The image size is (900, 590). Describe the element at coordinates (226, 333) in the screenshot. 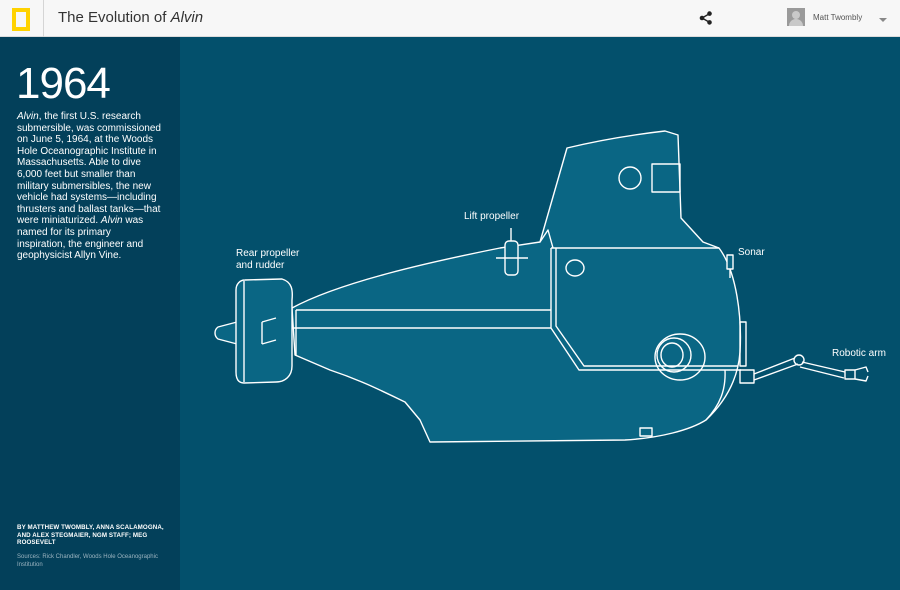

I see `rear-propeller-hub` at that location.